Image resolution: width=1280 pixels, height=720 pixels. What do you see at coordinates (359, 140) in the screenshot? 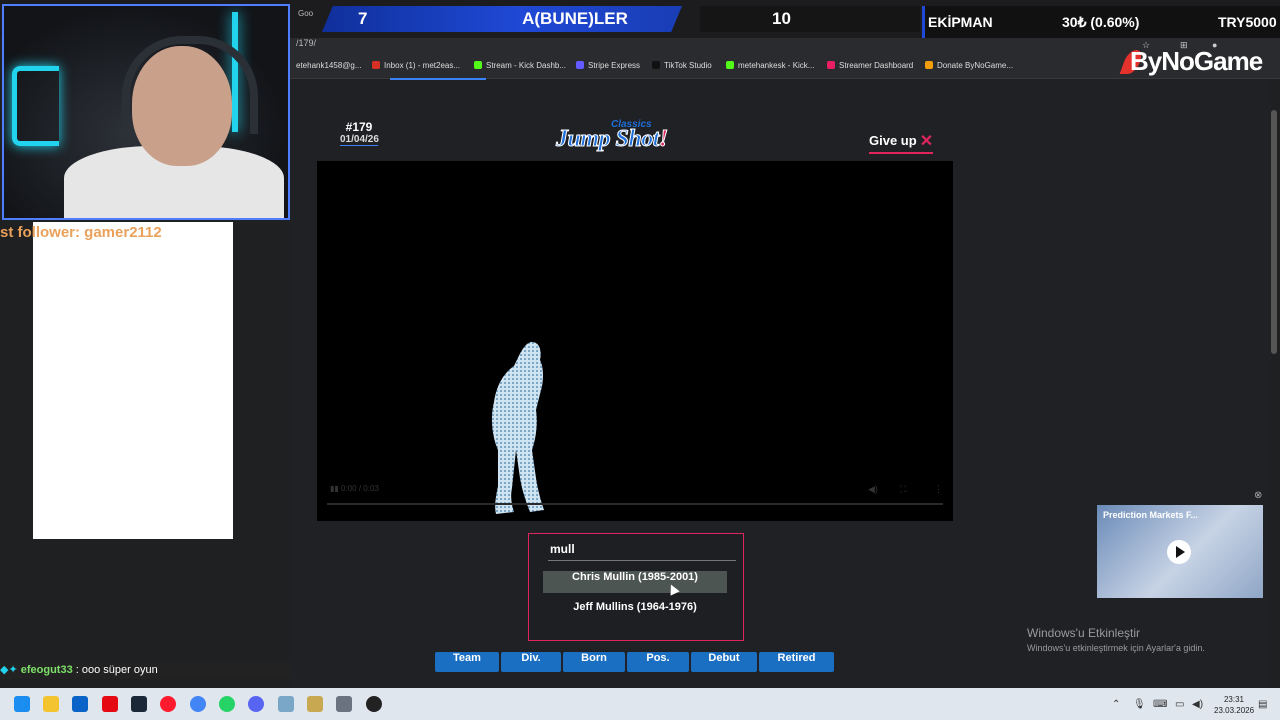
I see `puzzle-date: 01/04/26` at bounding box center [359, 140].